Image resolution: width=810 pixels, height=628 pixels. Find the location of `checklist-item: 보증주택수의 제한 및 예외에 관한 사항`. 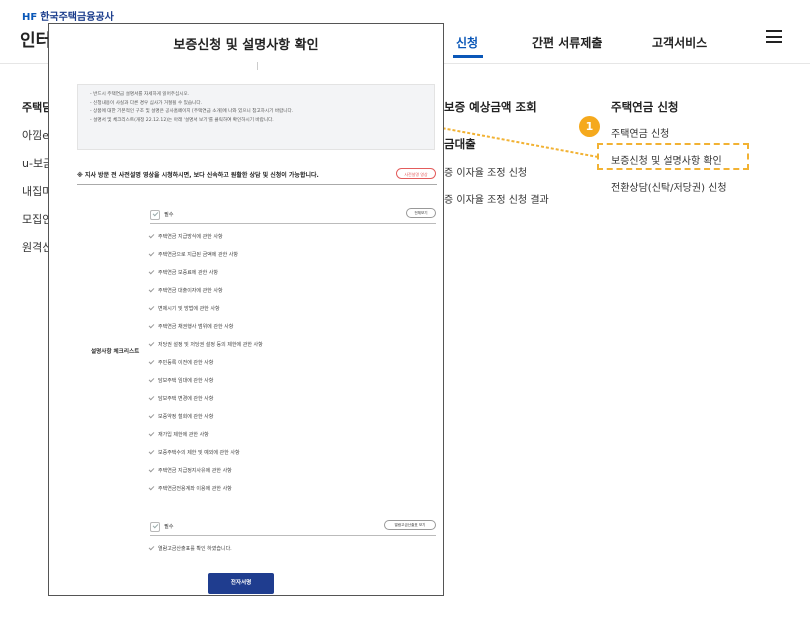

checklist-item: 보증주택수의 제한 및 예외에 관한 사항 is located at coordinates (194, 452).